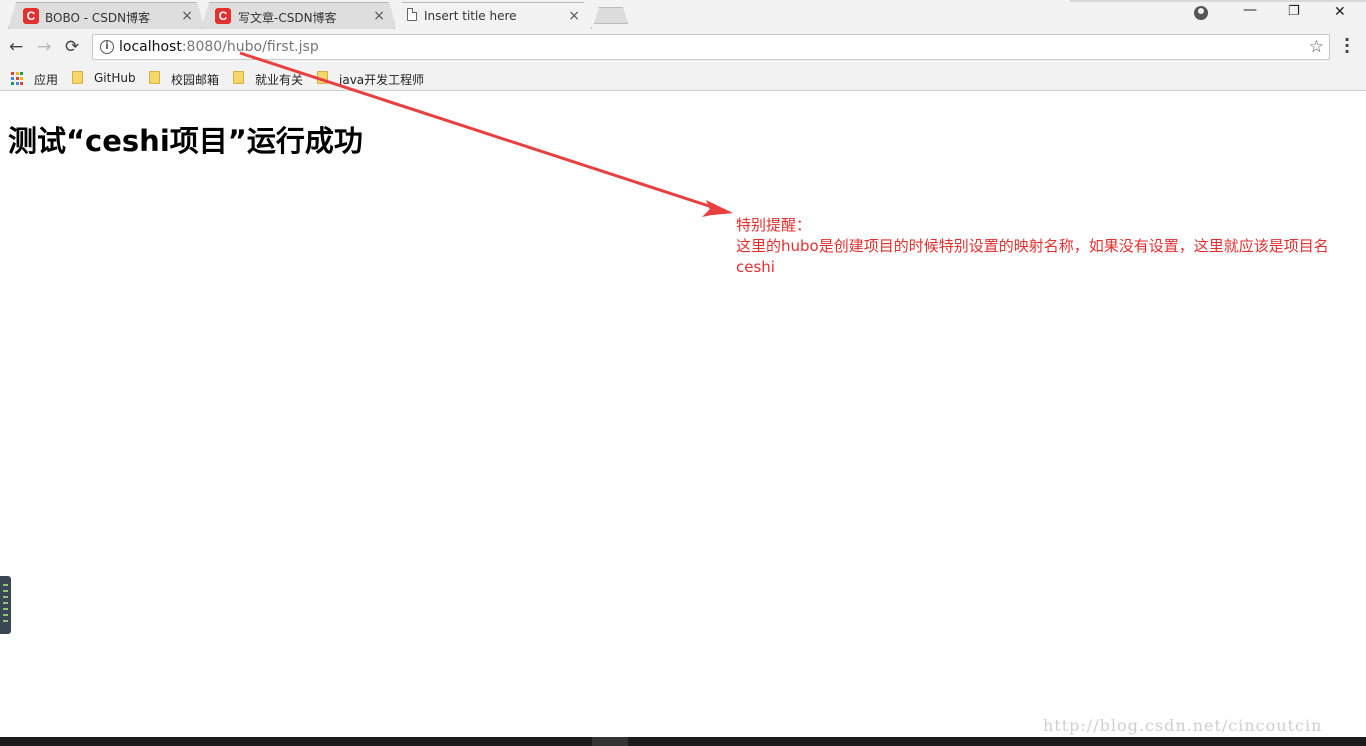 The width and height of the screenshot is (1366, 746). Describe the element at coordinates (46, 80) in the screenshot. I see `bookmark-label: 应用` at that location.